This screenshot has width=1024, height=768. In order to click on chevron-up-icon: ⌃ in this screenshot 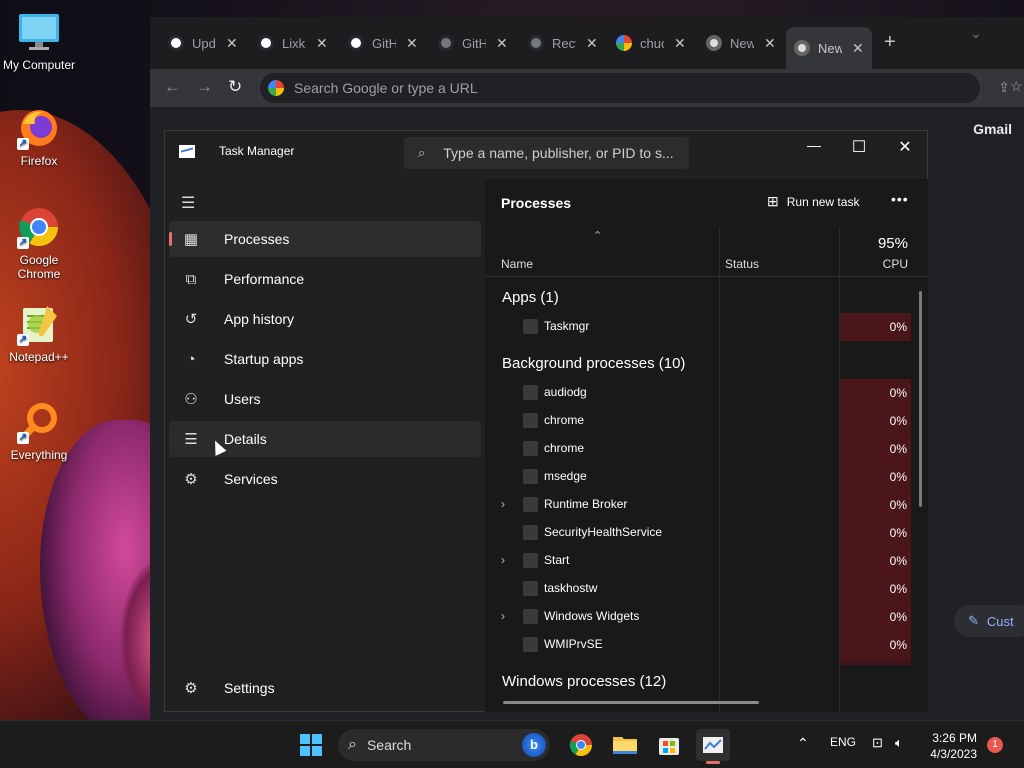, I will do `click(803, 743)`.